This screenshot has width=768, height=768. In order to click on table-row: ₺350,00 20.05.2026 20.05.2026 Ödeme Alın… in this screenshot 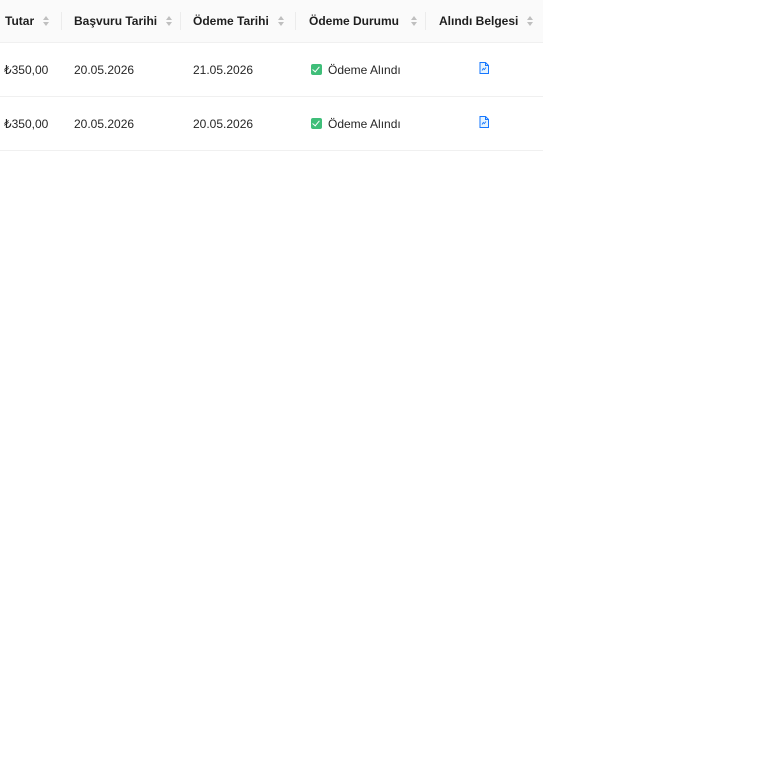, I will do `click(271, 124)`.